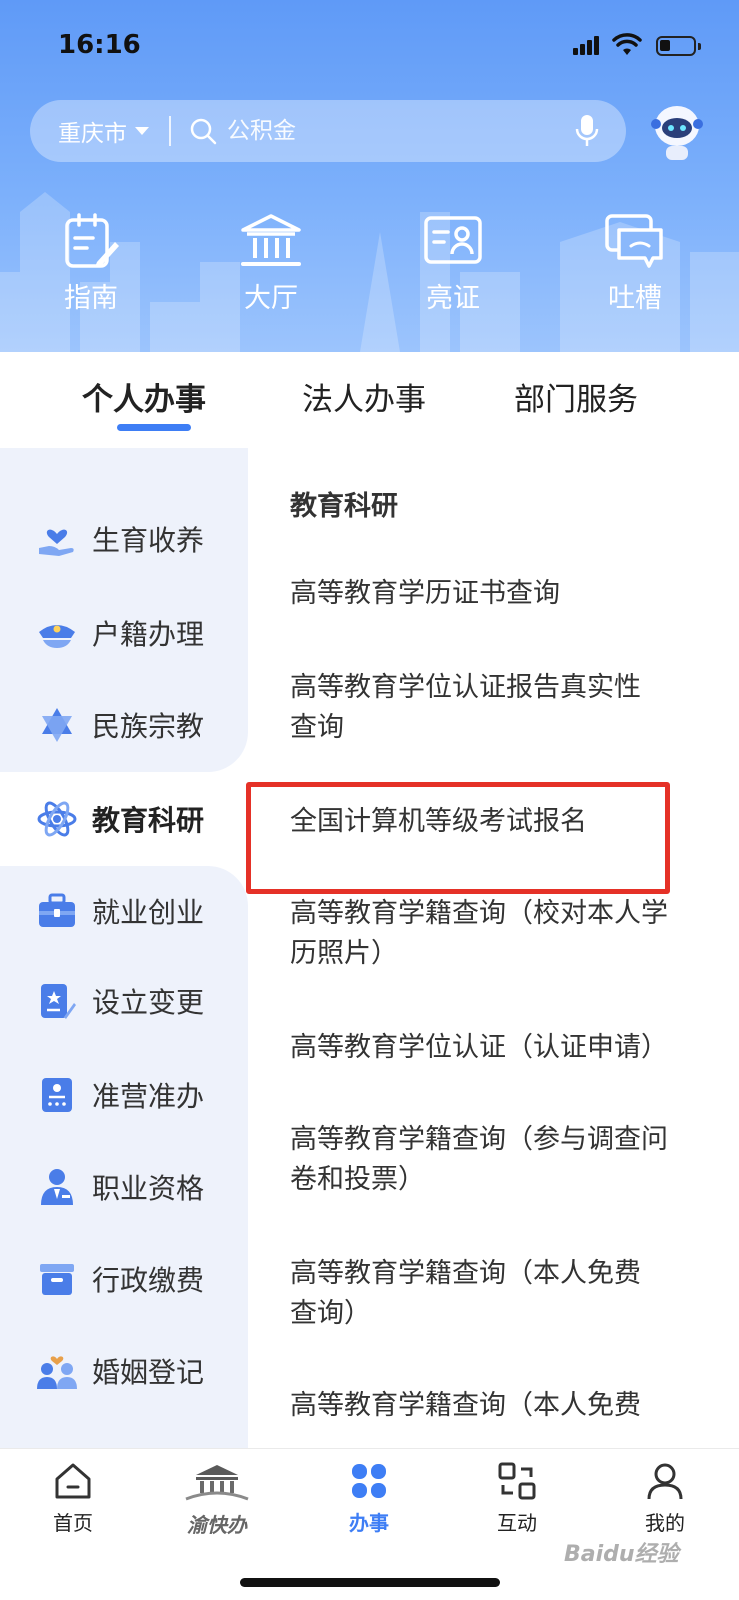  Describe the element at coordinates (677, 133) in the screenshot. I see `robot-assistant-avatar` at that location.